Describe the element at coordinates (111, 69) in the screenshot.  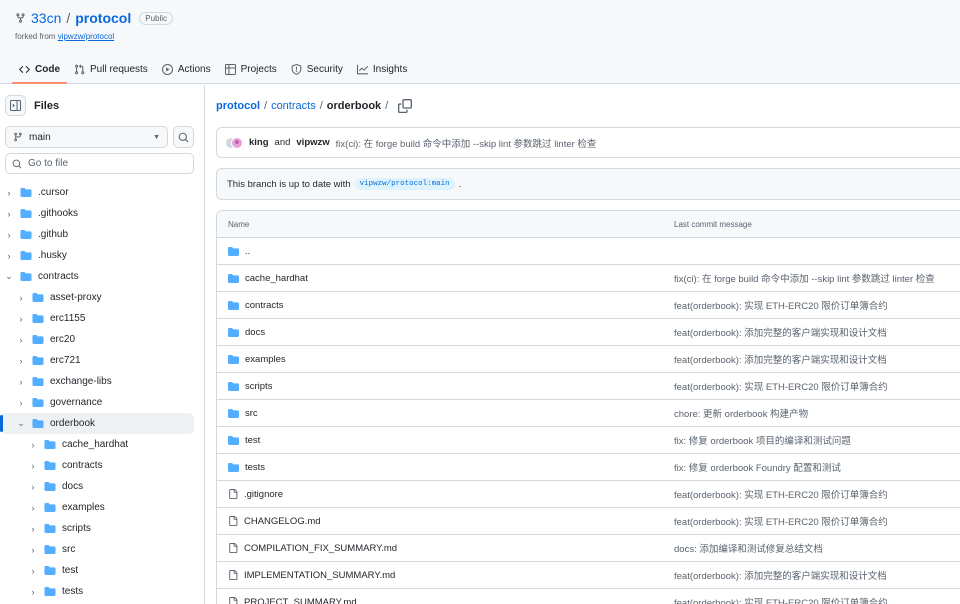
I see `tab-pull-requests: Pull requests` at that location.